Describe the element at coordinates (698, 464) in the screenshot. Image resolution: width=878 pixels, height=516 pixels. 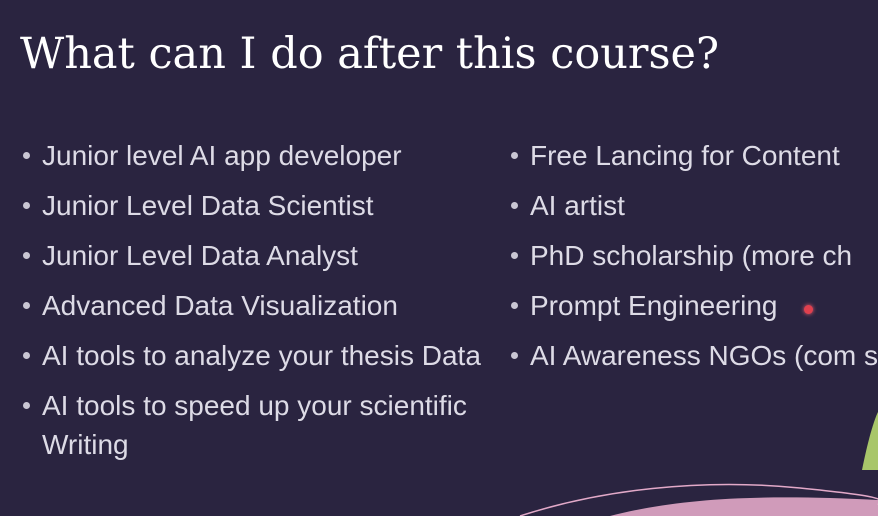
I see `decorative-swirl` at that location.